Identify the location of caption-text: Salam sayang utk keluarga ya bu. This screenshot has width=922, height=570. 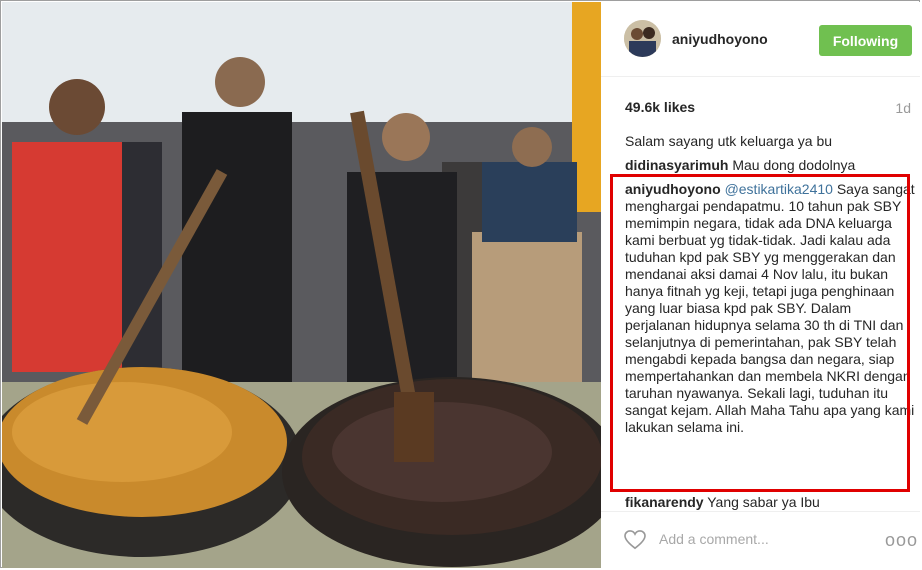
(729, 141).